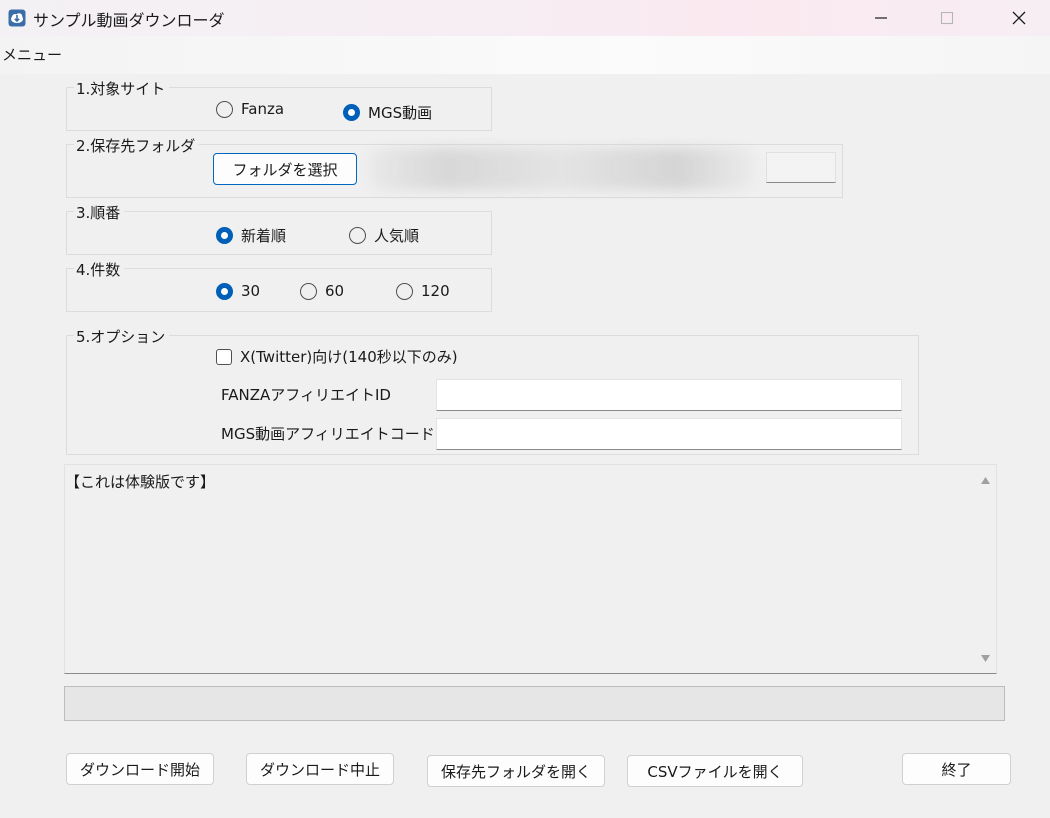  Describe the element at coordinates (562, 169) in the screenshot. I see `folder-path-display` at that location.